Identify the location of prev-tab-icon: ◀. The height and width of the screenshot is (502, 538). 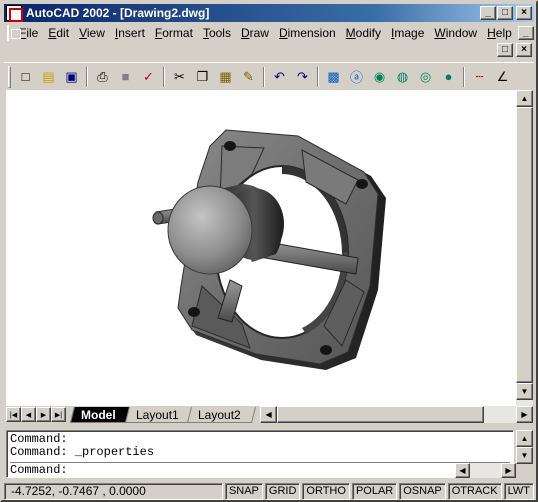
(28, 414).